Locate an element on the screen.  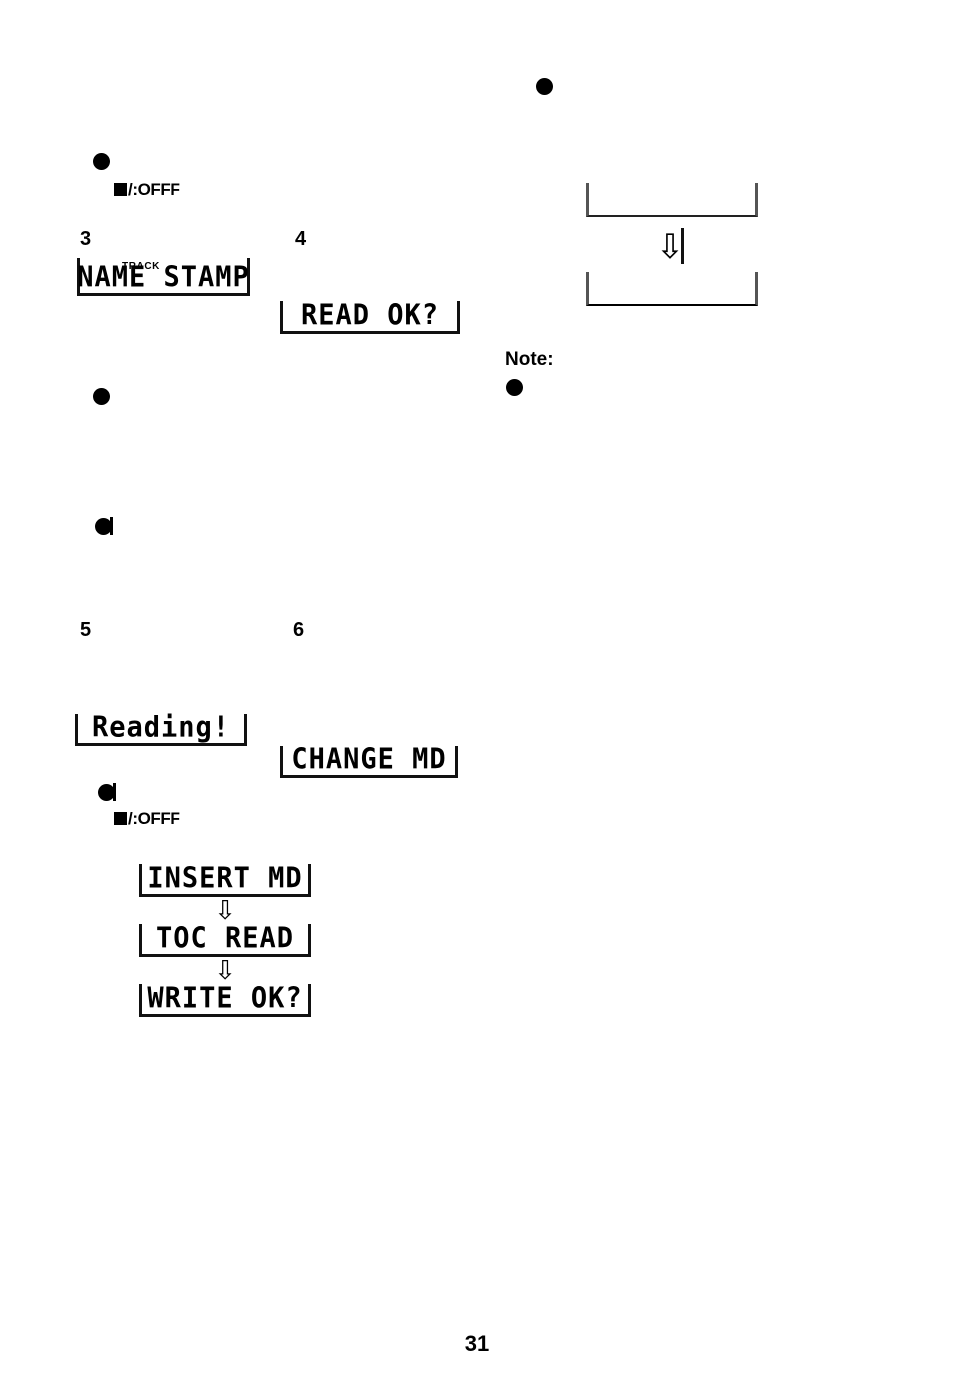
step-number-6: 6 is located at coordinates (299, 630).